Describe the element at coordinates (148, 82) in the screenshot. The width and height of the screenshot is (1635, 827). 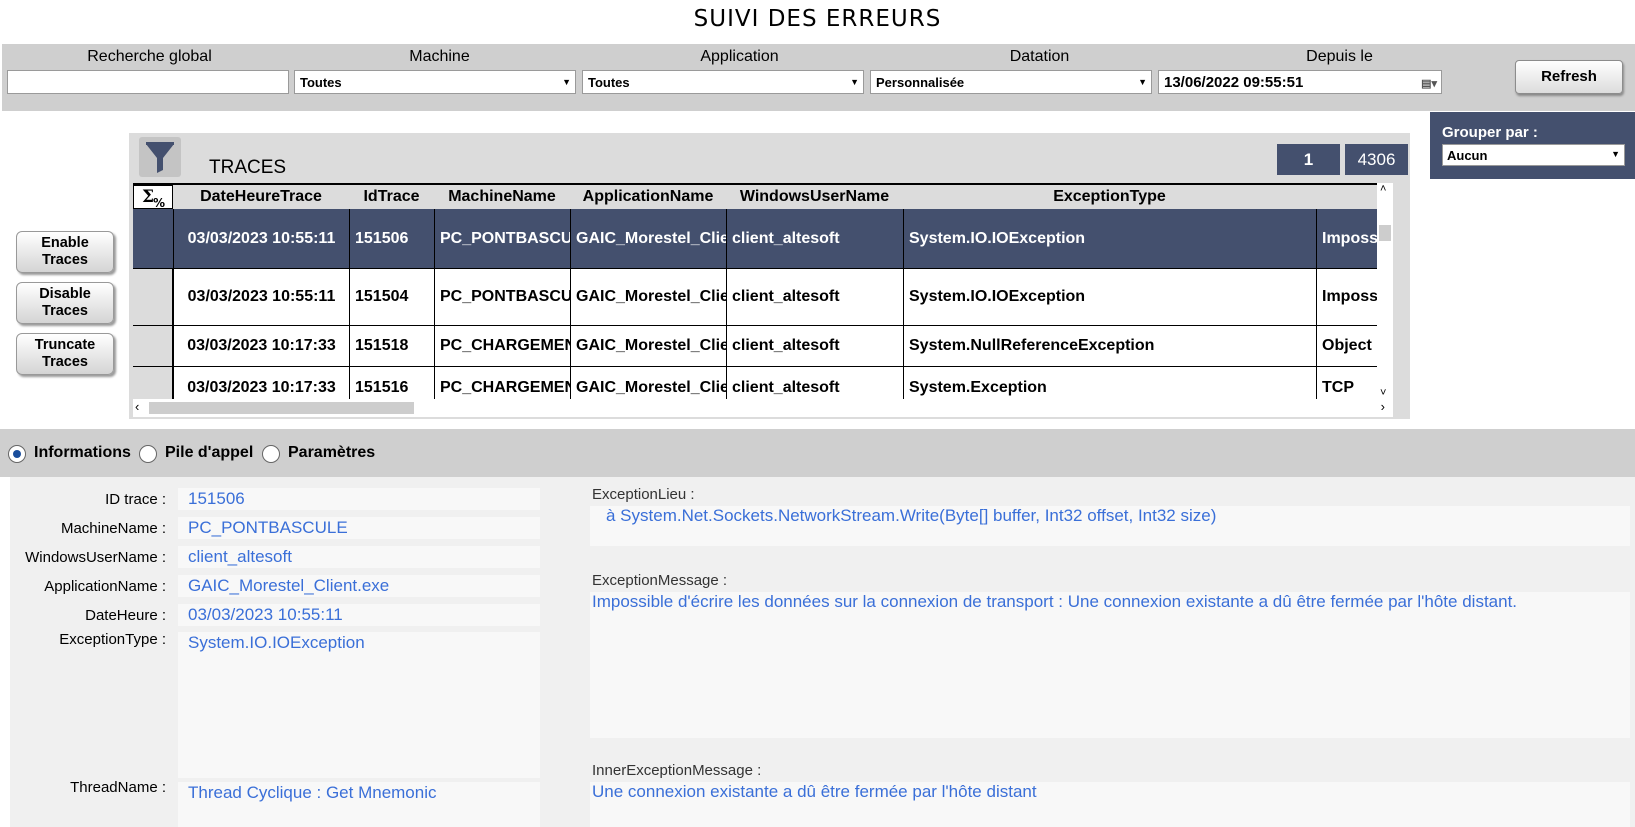
I see `global-search-input` at that location.